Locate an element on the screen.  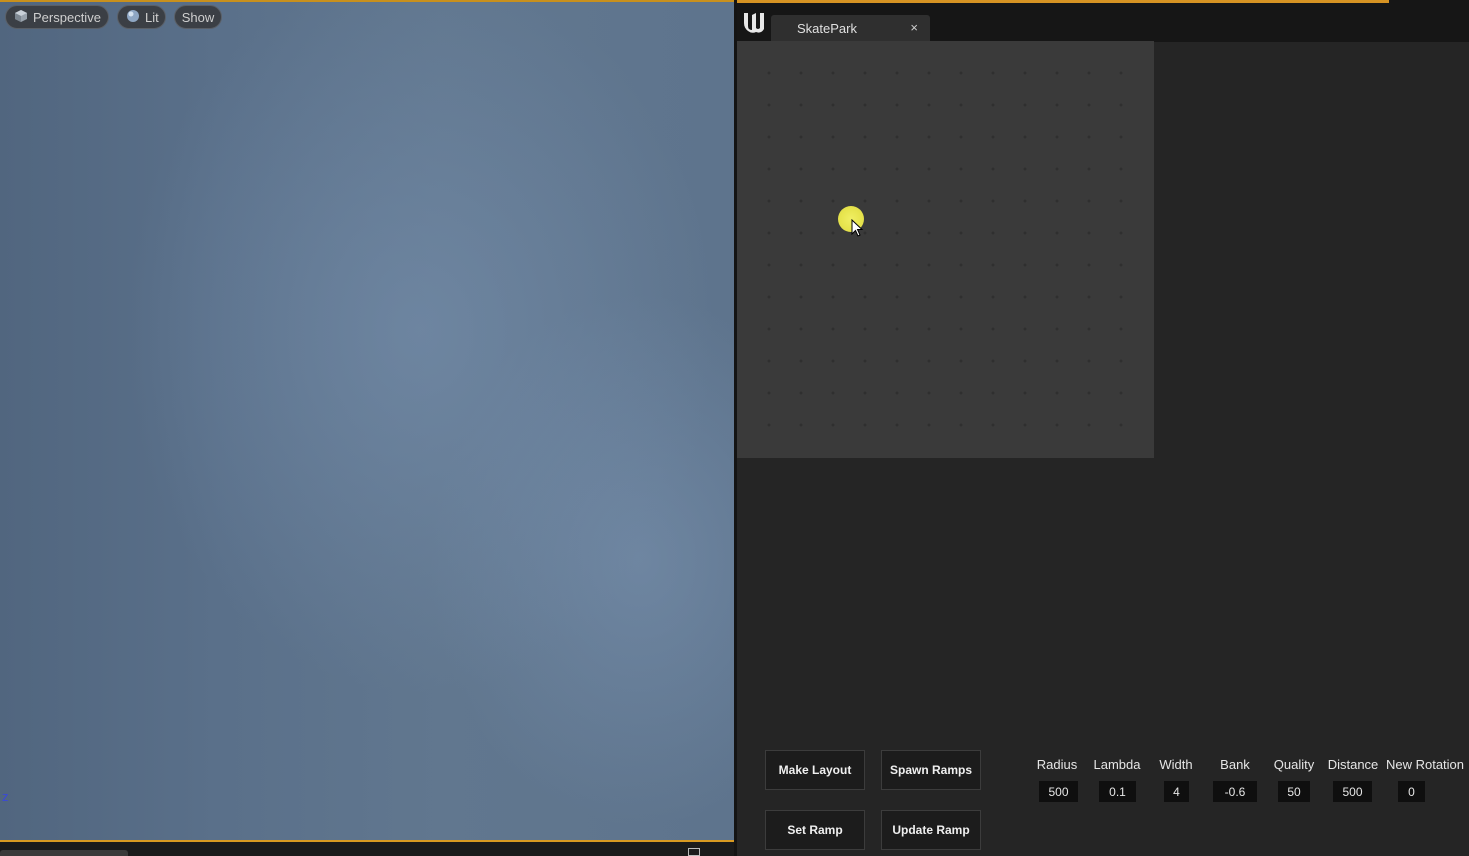
update-ramp-button: Update Ramp is located at coordinates (931, 830).